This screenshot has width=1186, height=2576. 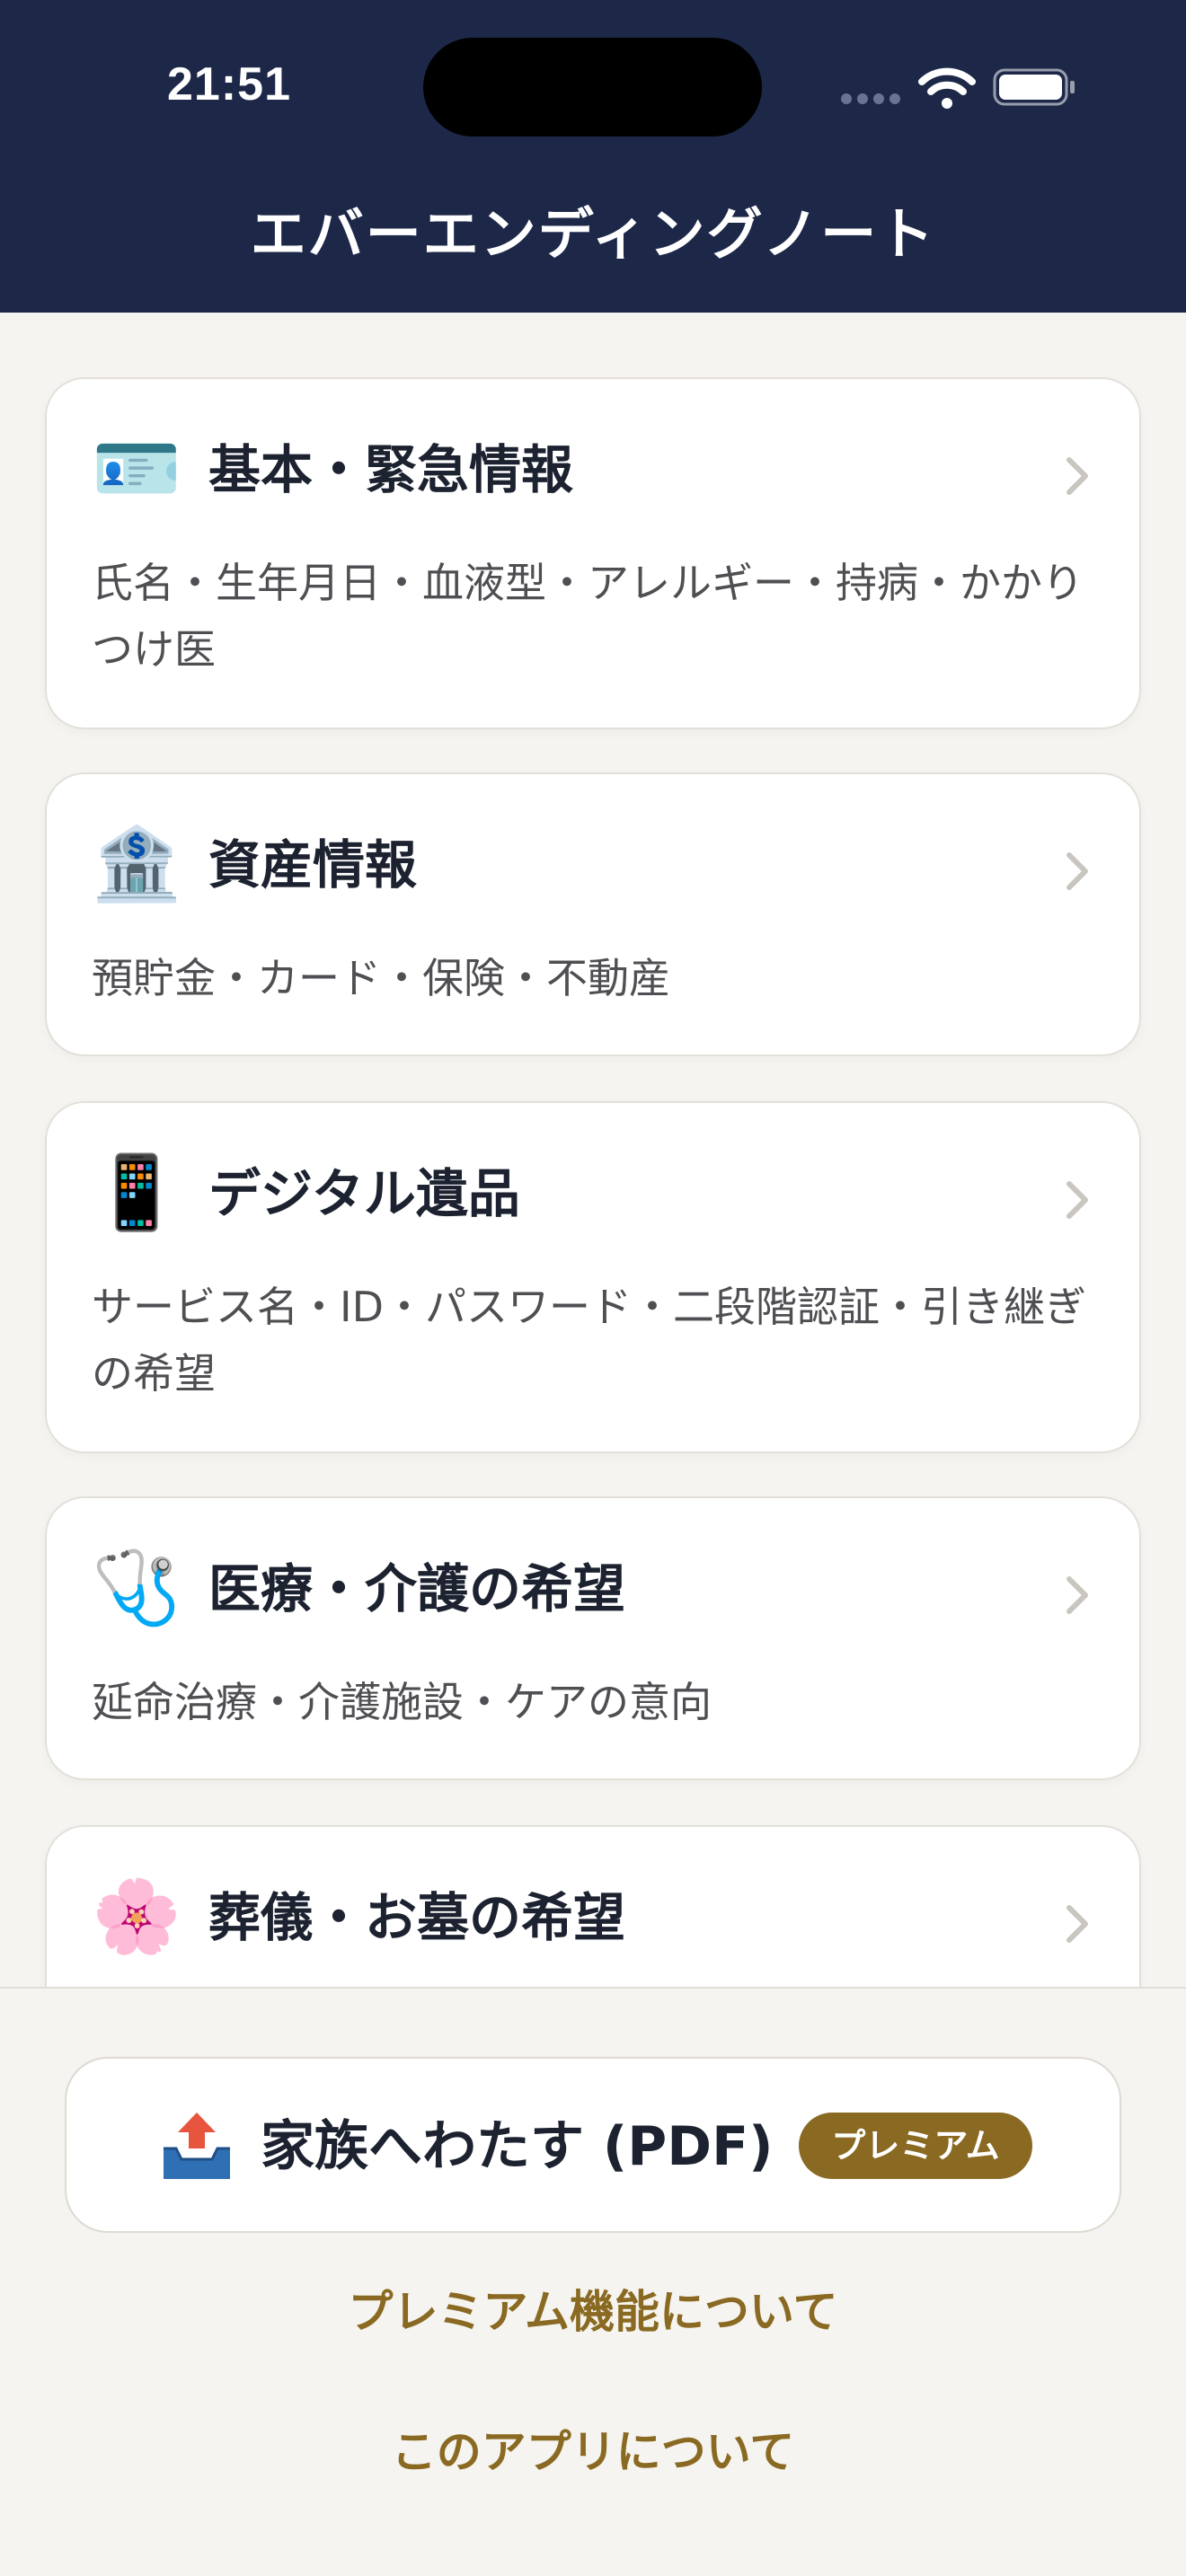 I want to click on id-card-icon: 🪪, so click(x=136, y=468).